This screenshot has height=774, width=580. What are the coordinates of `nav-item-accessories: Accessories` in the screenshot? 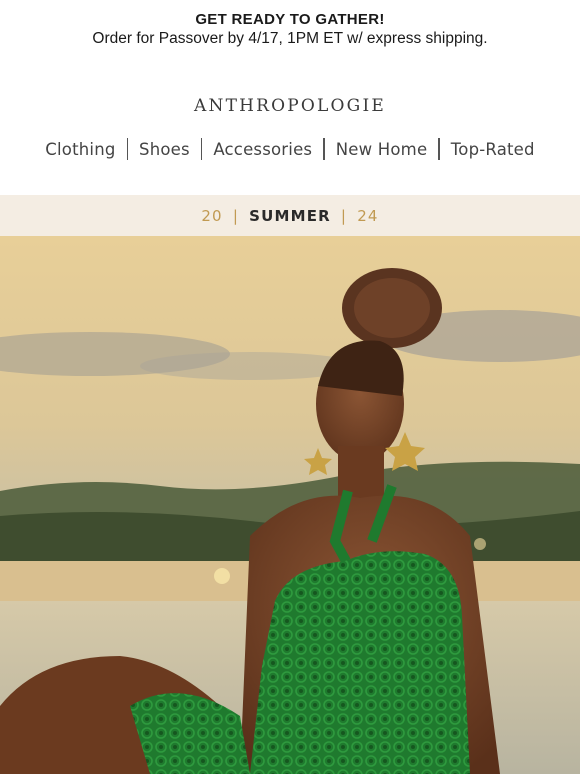 It's located at (262, 149).